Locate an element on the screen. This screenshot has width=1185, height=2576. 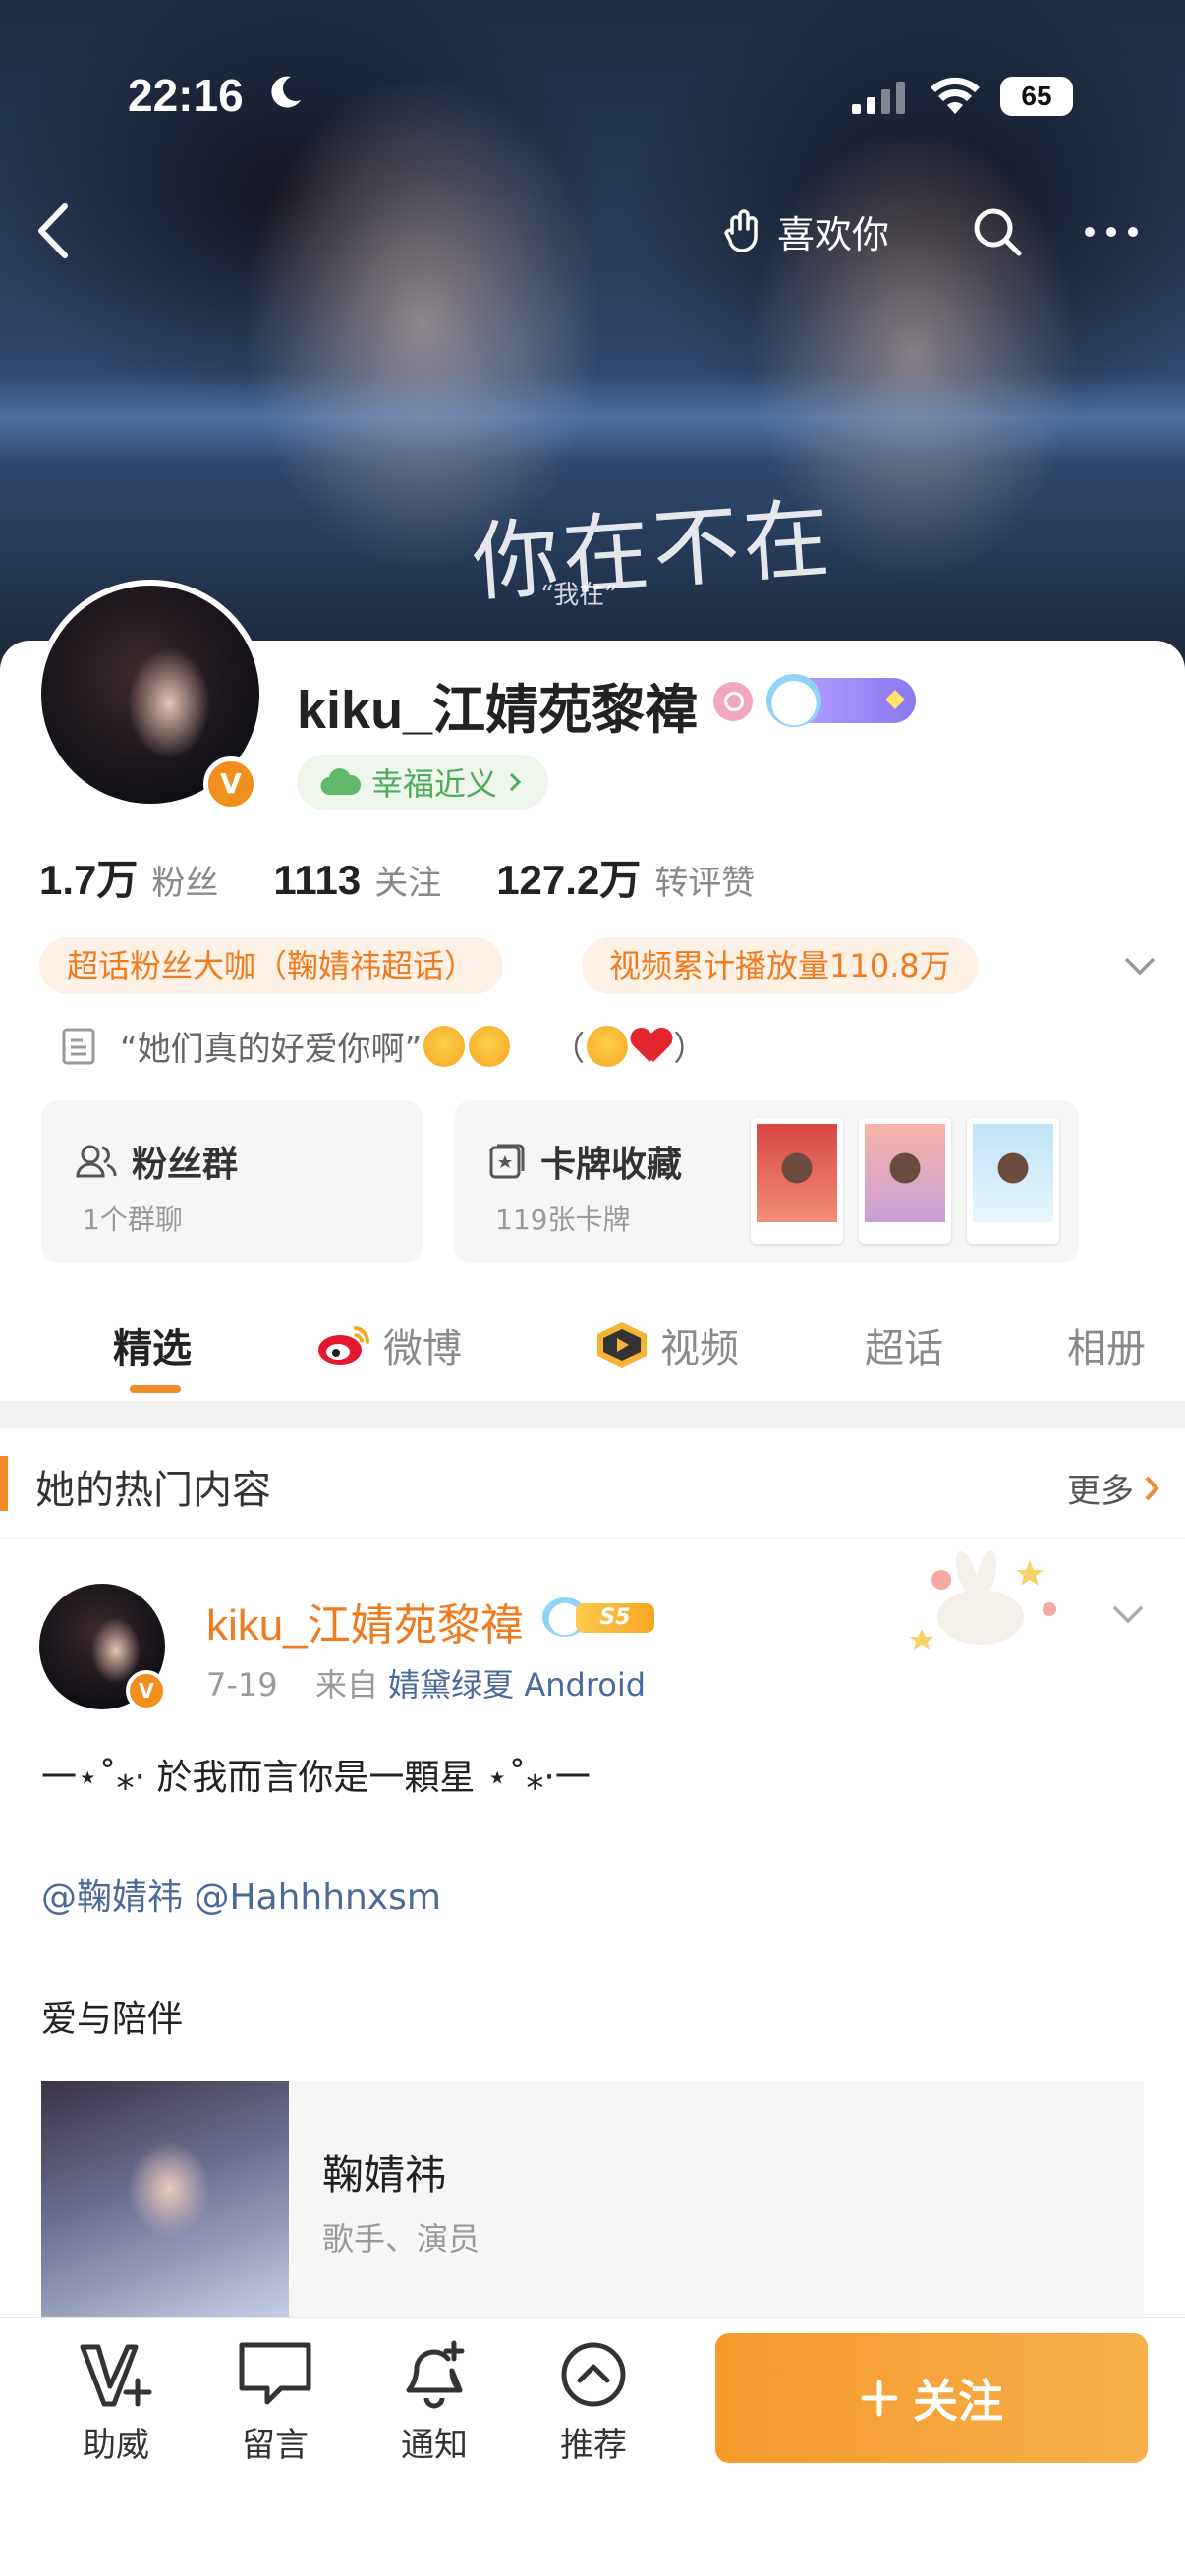
mascot-icon is located at coordinates (794, 700).